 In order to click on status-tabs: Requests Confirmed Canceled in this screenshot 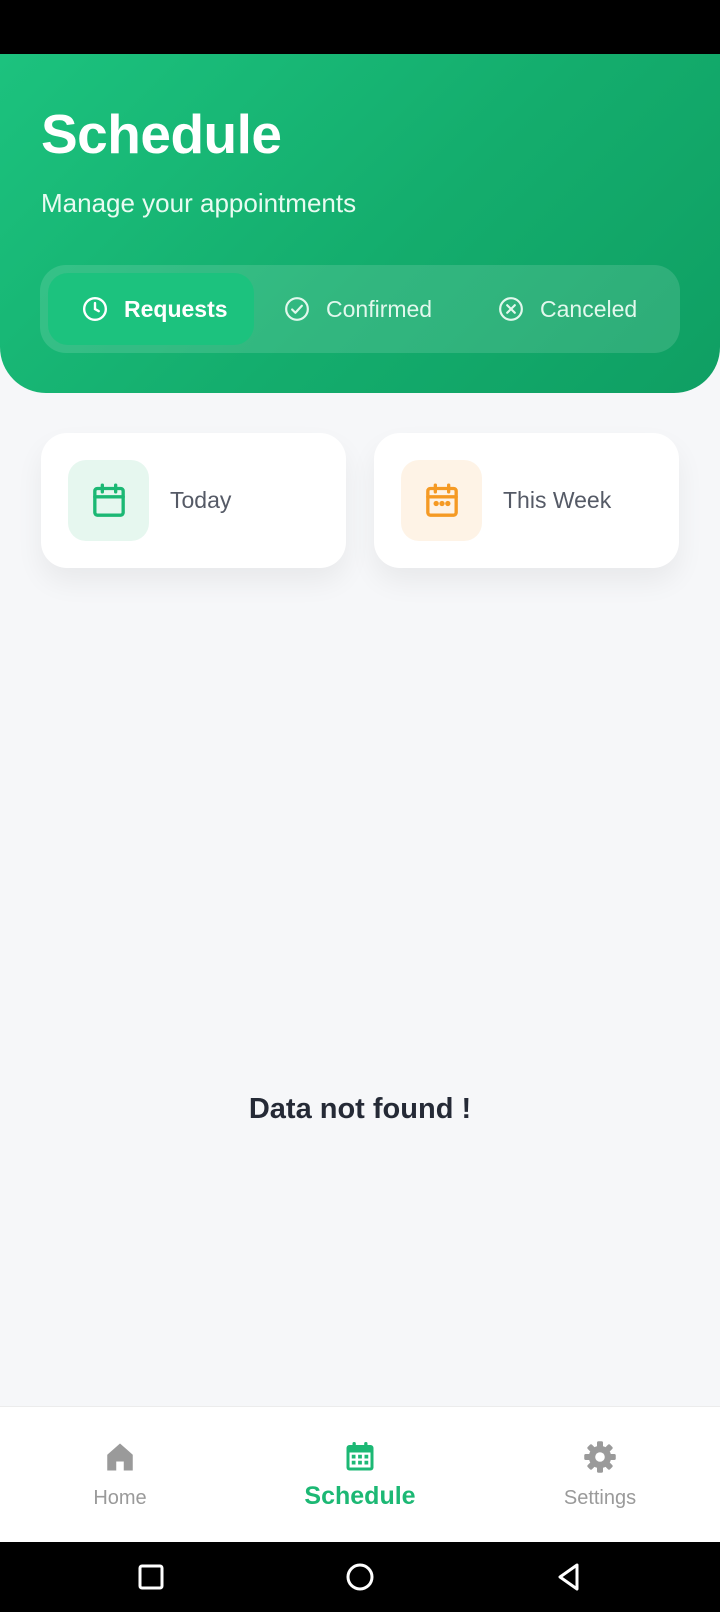, I will do `click(360, 309)`.